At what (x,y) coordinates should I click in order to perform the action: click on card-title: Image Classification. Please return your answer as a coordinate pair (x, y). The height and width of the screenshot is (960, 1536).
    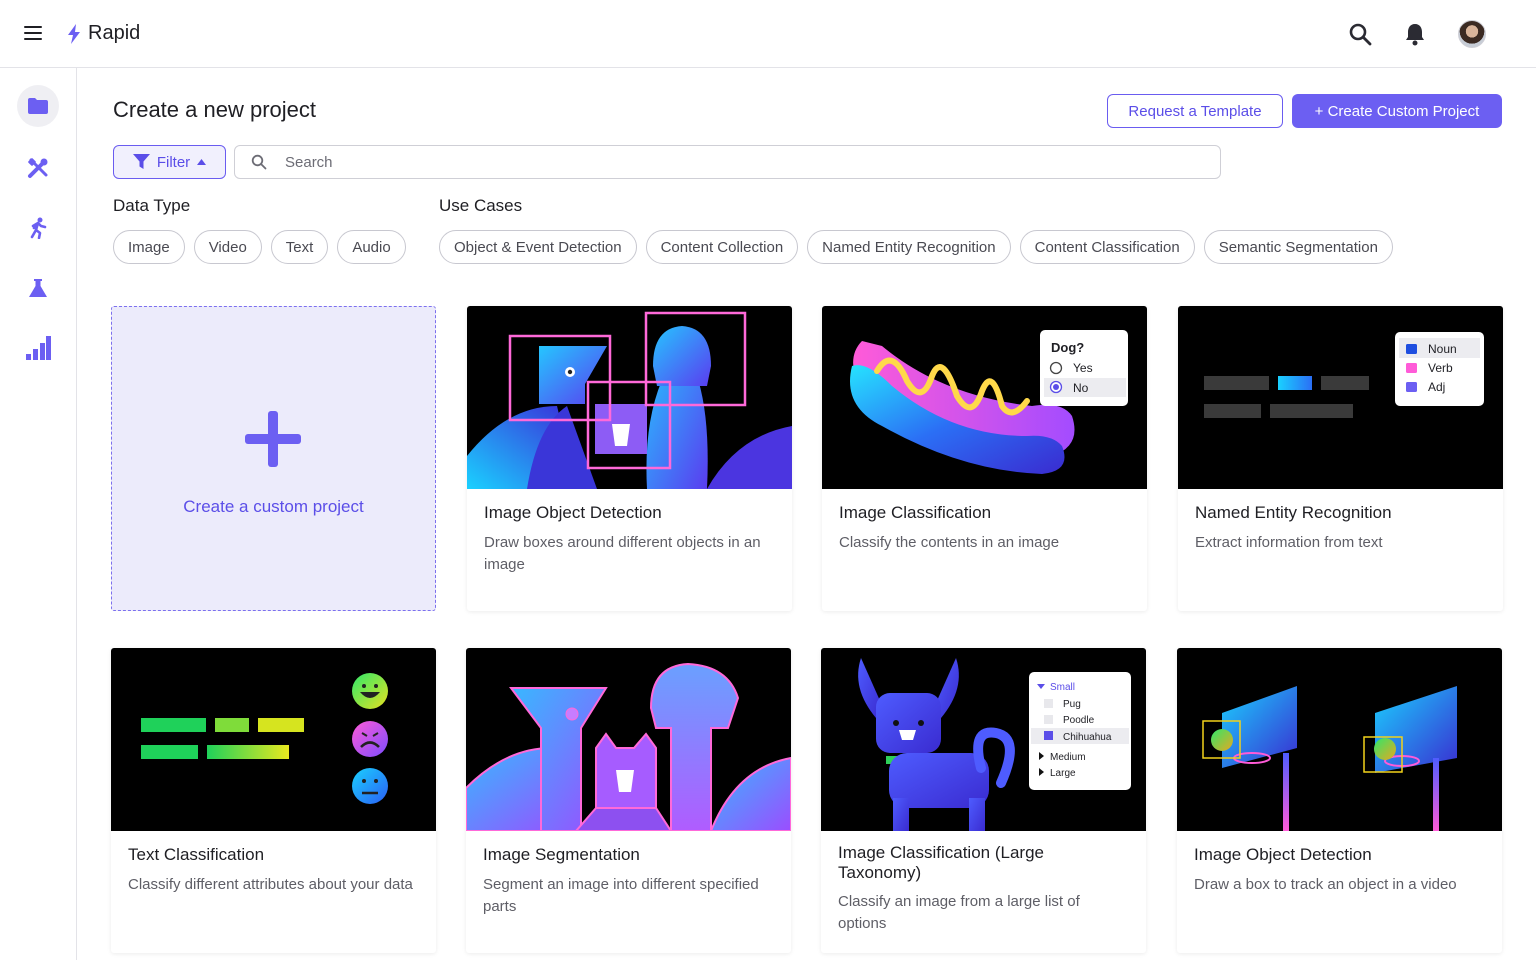
    Looking at the image, I should click on (915, 512).